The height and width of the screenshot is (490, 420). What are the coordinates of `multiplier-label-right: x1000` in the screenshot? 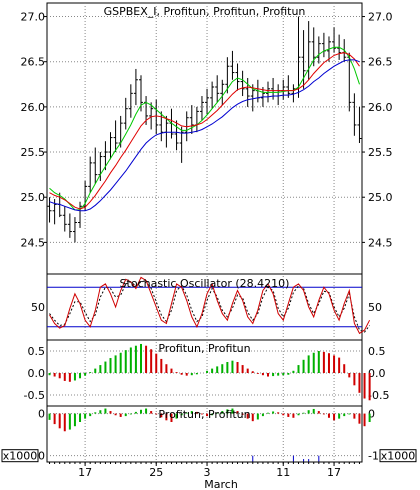 It's located at (398, 456).